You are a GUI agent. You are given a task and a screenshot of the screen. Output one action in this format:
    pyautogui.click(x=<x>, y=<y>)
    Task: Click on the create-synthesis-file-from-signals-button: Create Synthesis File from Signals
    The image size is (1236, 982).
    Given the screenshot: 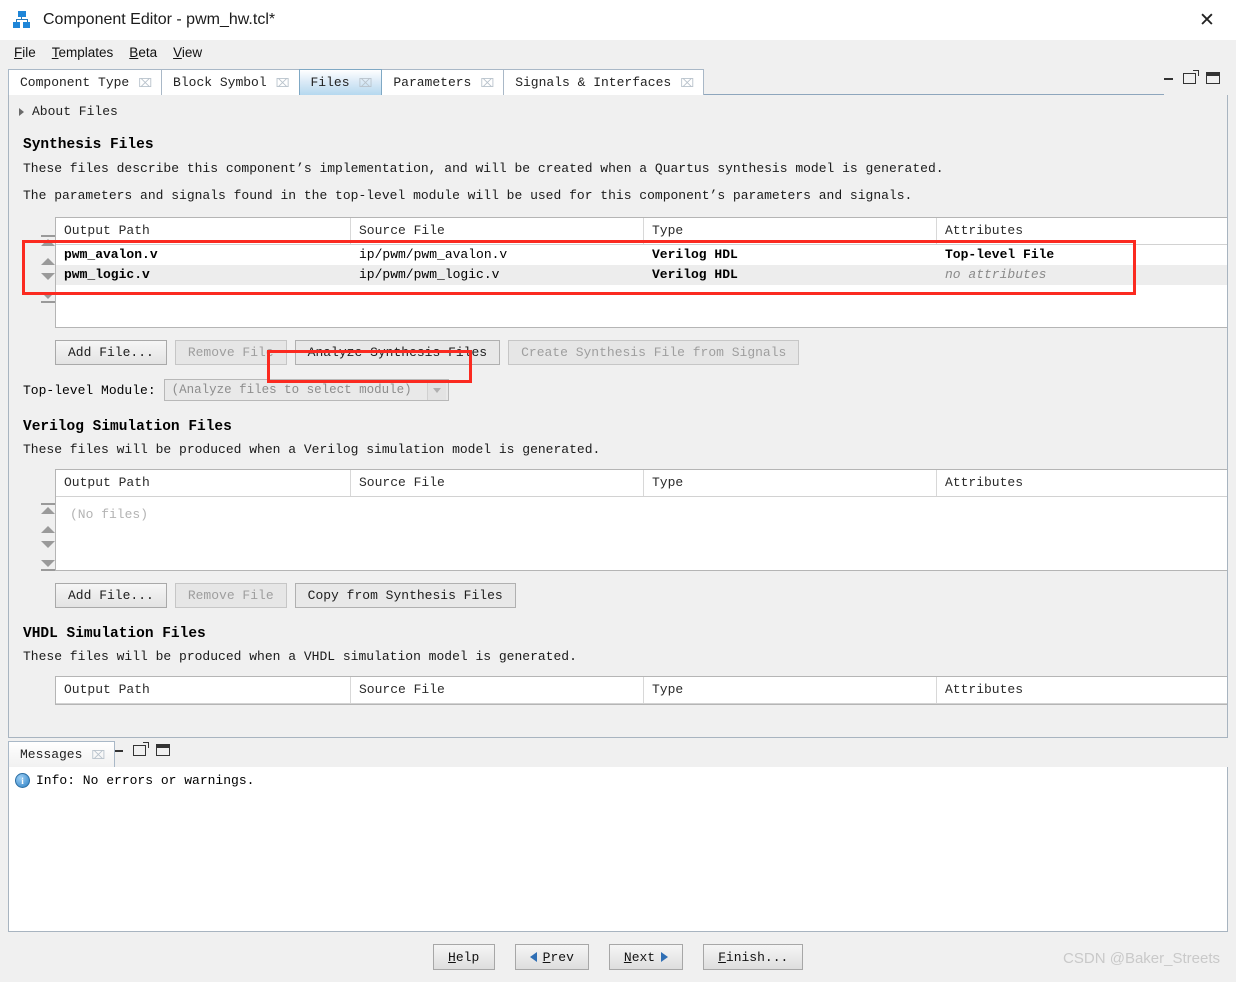 What is the action you would take?
    pyautogui.click(x=654, y=352)
    